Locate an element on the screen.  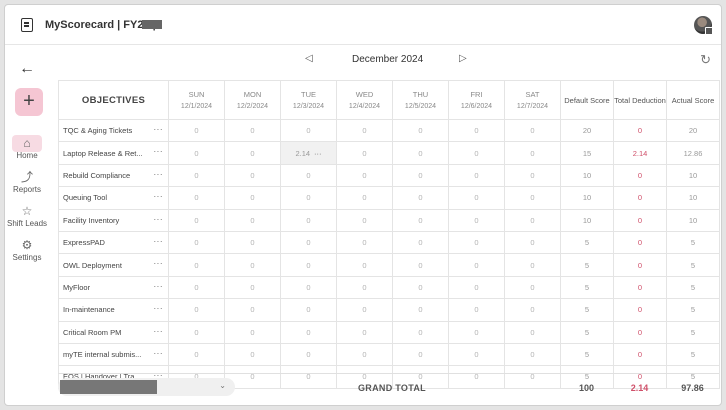
refresh-icon: ↻ is located at coordinates (705, 60).